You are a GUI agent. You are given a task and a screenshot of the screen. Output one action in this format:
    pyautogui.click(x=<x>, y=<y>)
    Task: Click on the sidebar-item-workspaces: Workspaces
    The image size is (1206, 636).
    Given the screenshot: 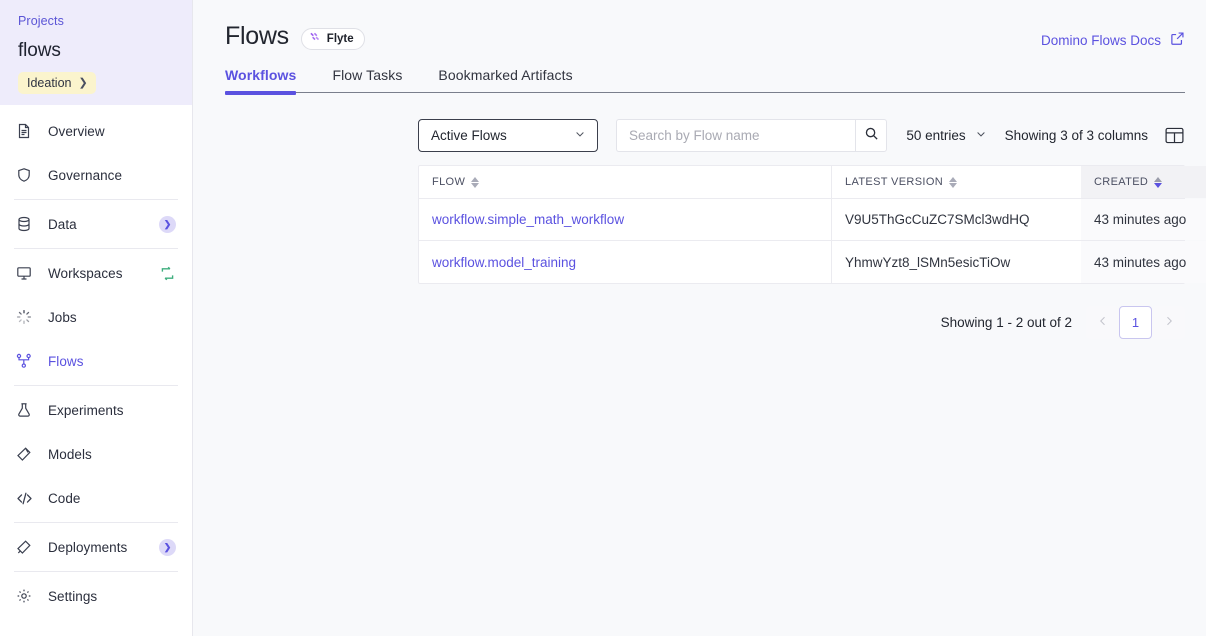 What is the action you would take?
    pyautogui.click(x=96, y=273)
    